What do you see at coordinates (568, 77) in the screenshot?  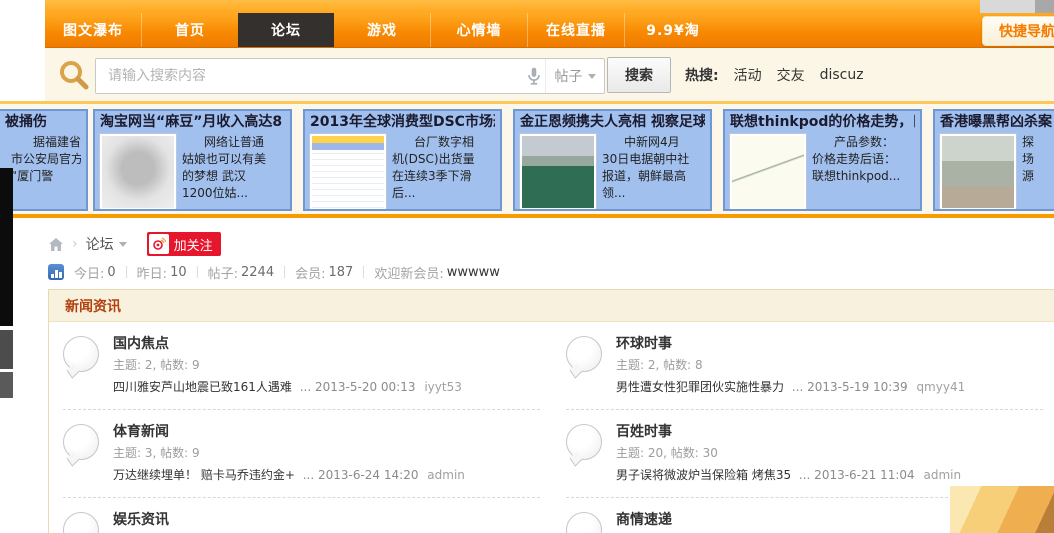 I see `search-type-label: 帖子` at bounding box center [568, 77].